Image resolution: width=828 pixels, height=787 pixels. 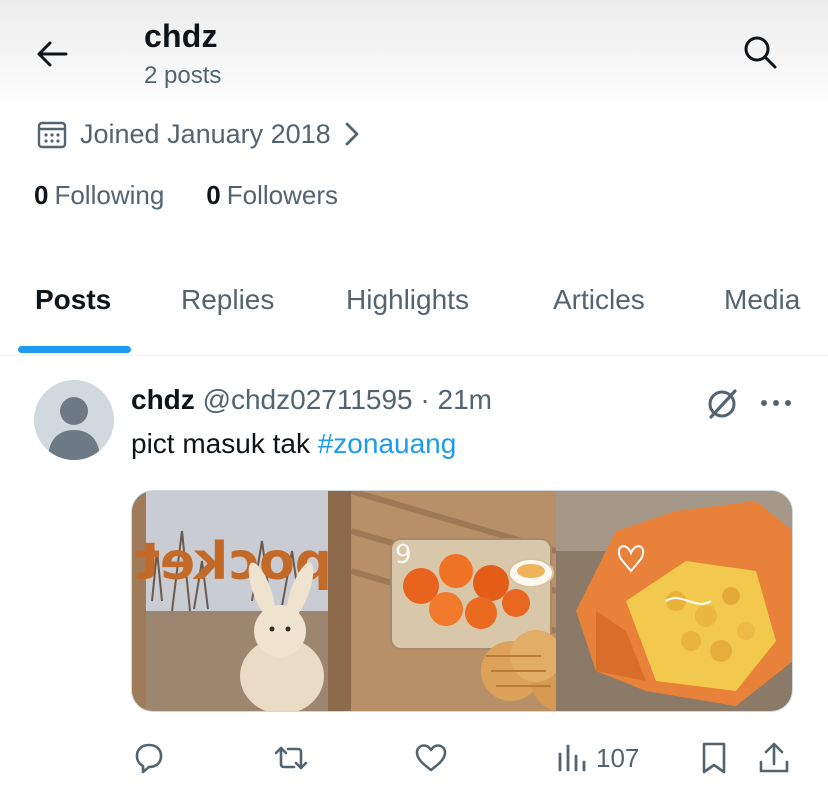 I want to click on post-count: 2 posts, so click(x=183, y=75).